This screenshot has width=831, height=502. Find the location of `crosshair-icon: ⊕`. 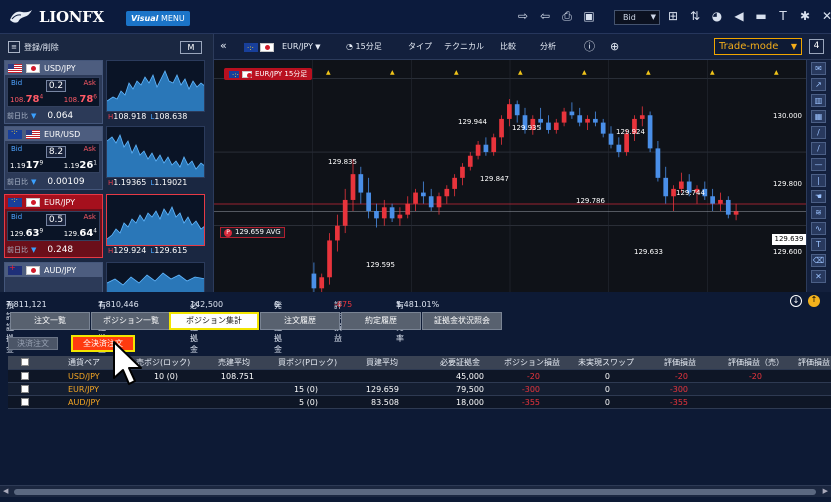

crosshair-icon: ⊕ is located at coordinates (614, 47).